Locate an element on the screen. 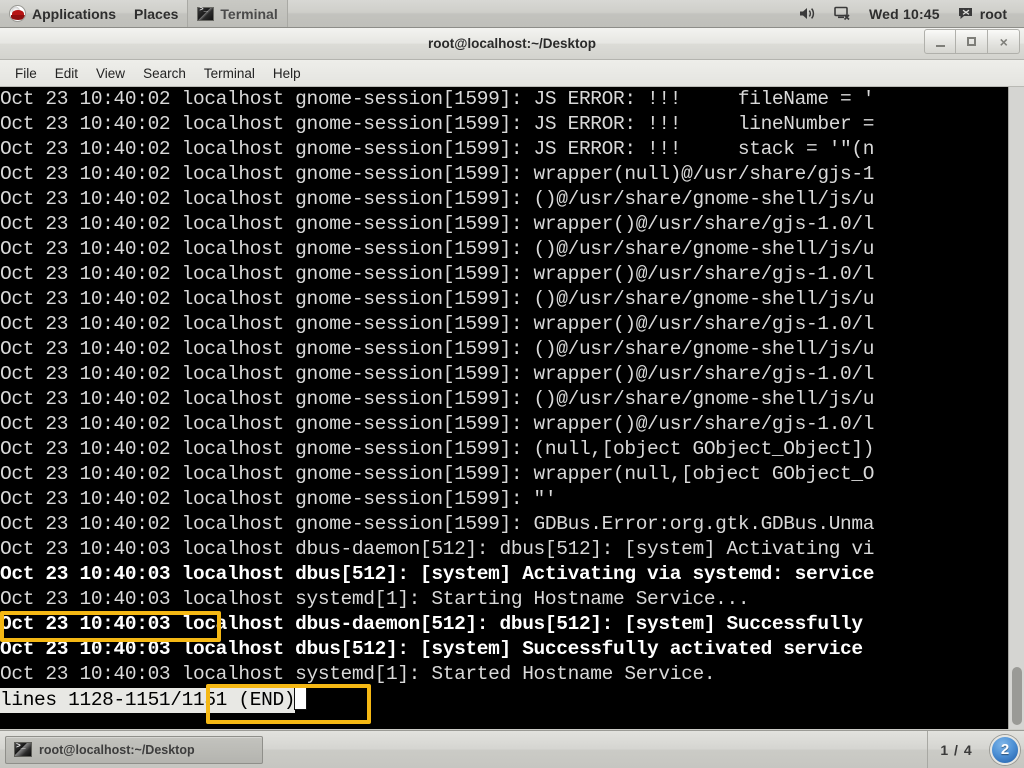  terminal-cursor is located at coordinates (301, 698).